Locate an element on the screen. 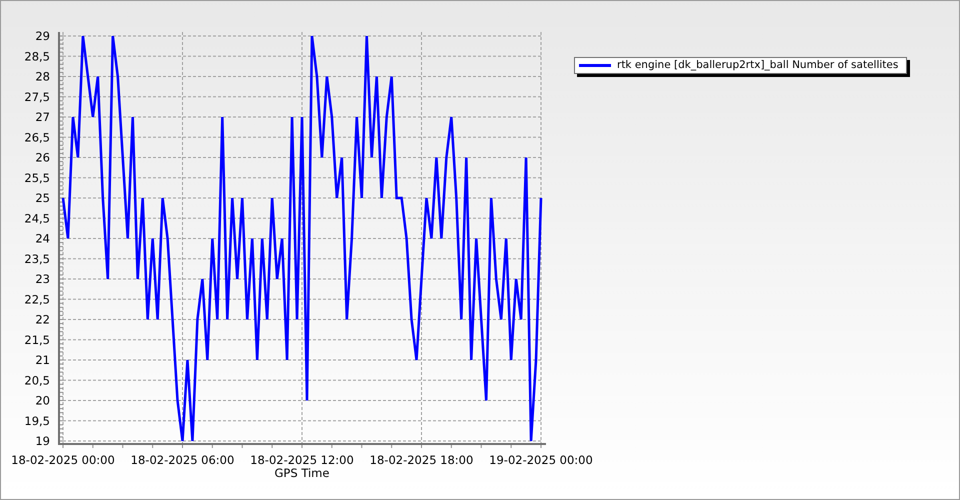 This screenshot has height=500, width=960. y-tick-label: 19 is located at coordinates (42, 441).